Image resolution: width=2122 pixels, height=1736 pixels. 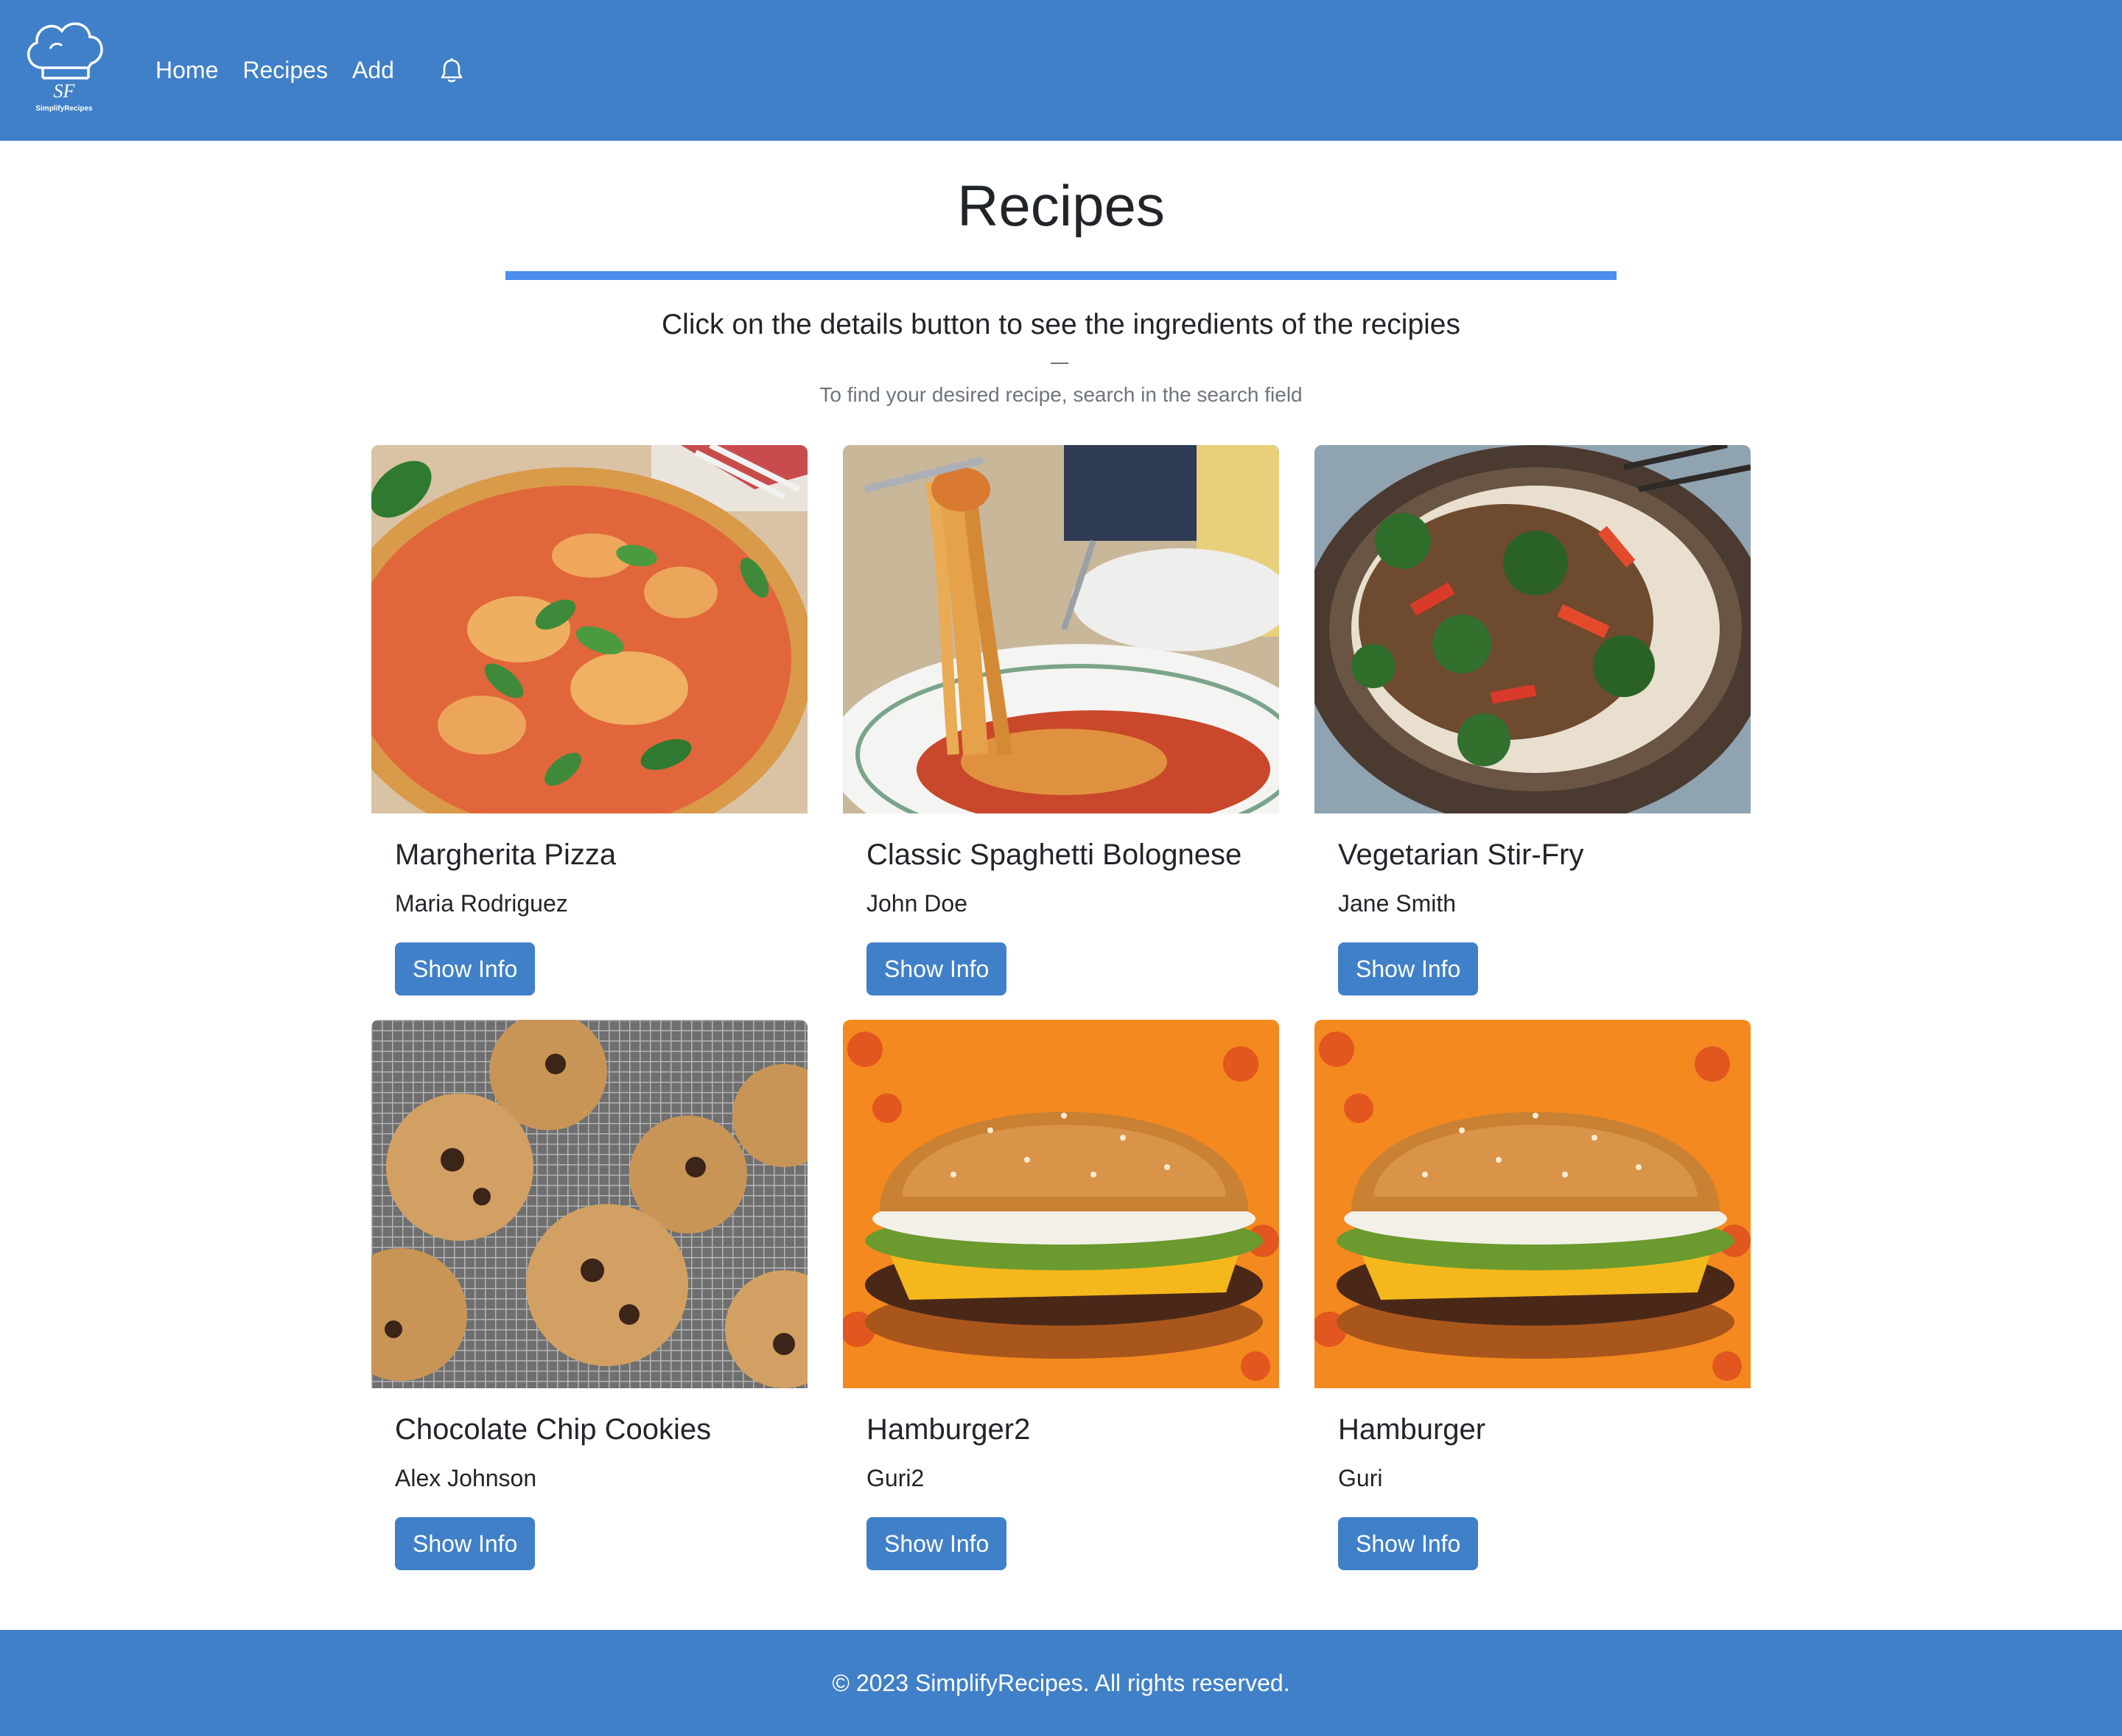 I want to click on recipe-title: Margherita Pizza, so click(x=506, y=855).